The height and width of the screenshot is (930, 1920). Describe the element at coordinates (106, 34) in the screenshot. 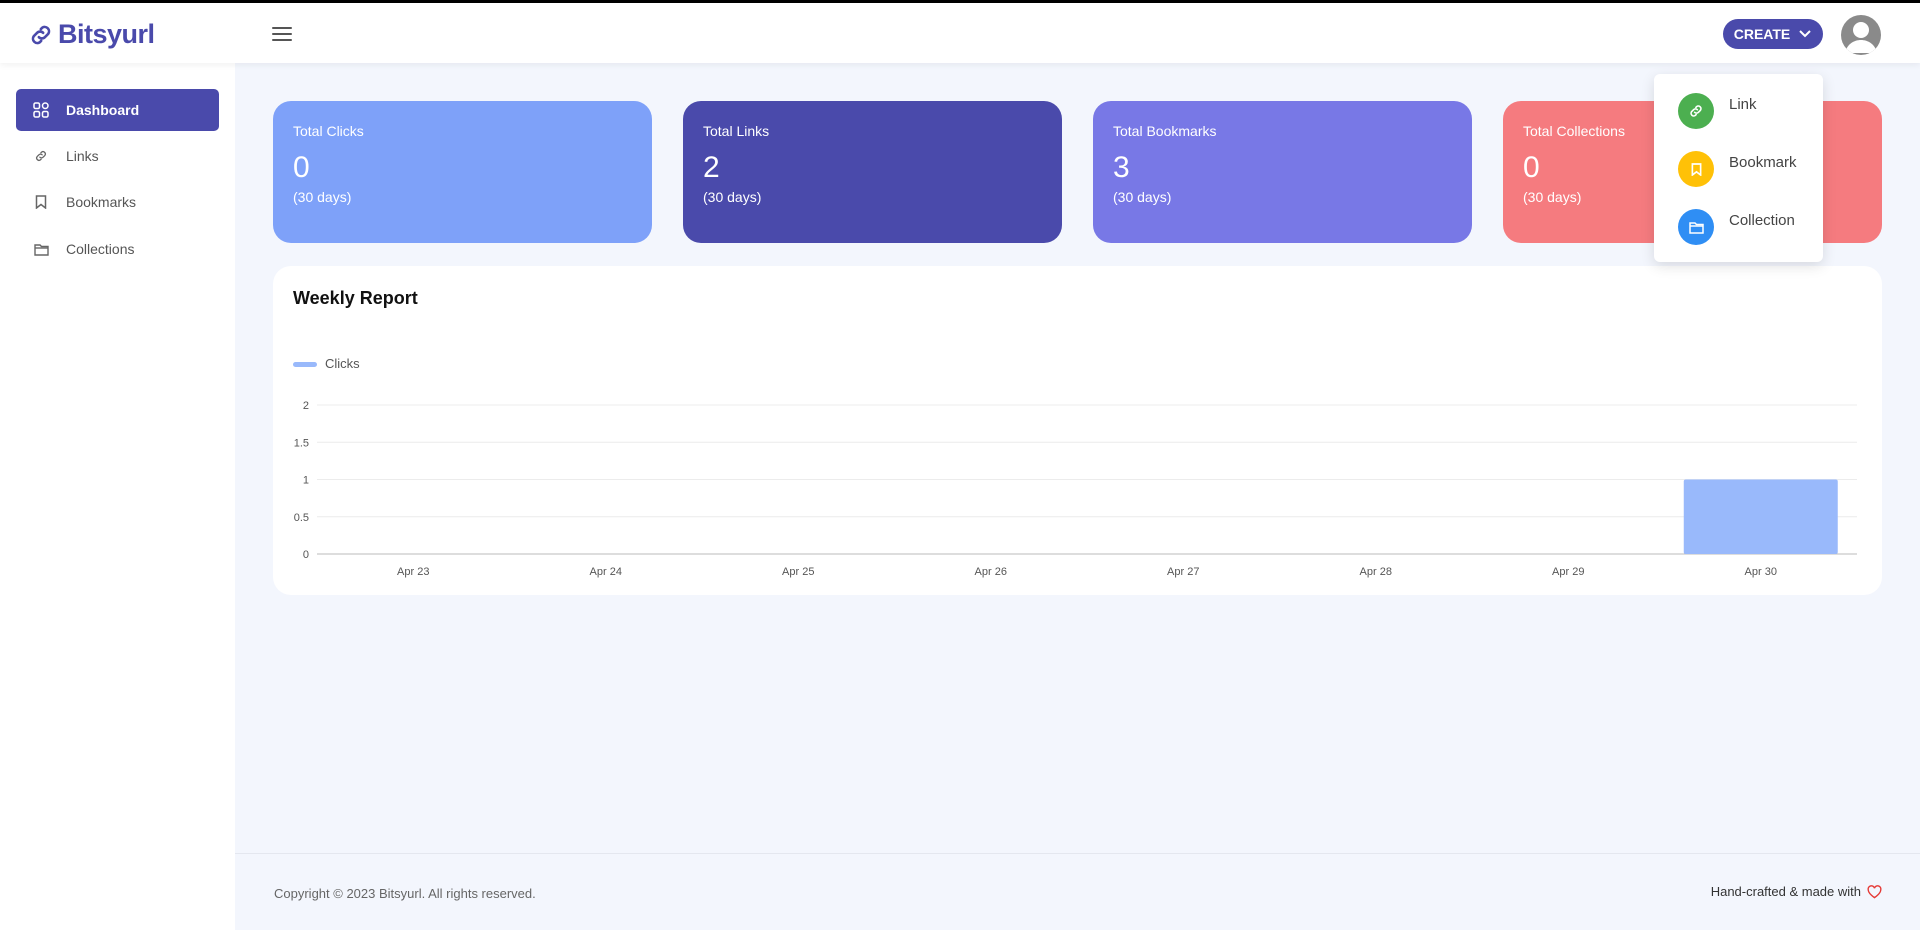

I see `app-name: Bitsyurl` at that location.